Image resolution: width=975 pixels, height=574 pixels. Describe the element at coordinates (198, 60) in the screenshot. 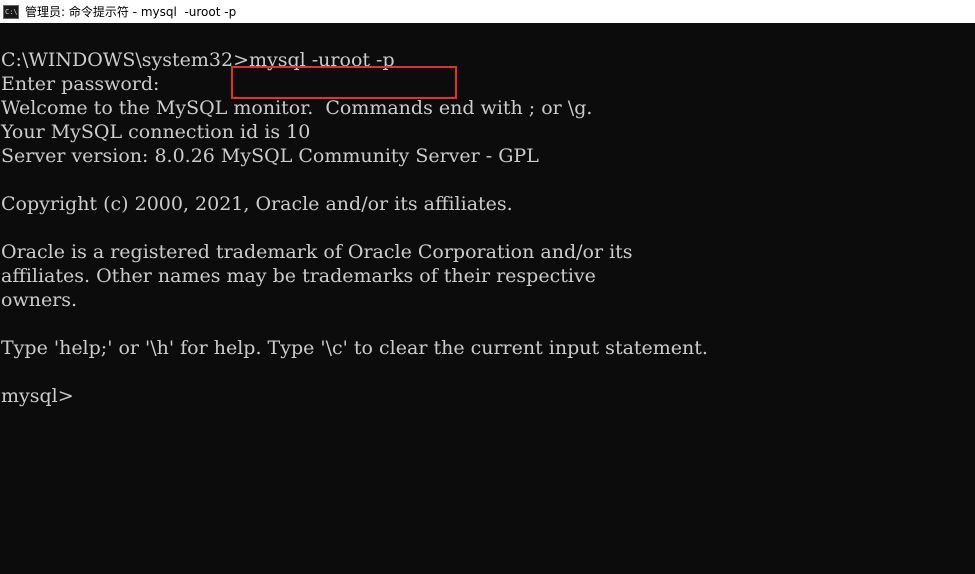

I see `console-line-command: C:\WINDOWS\system32>mysql -uroot -p` at that location.